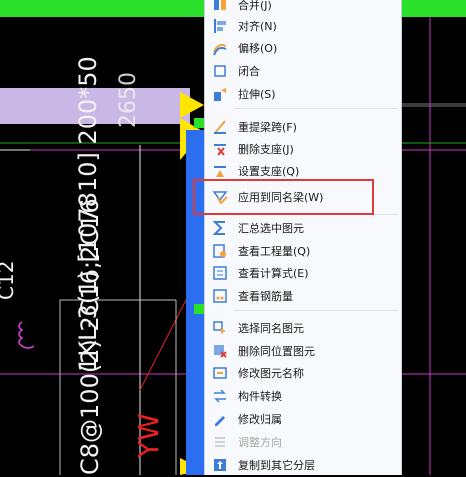 This screenshot has width=466, height=477. What do you see at coordinates (220, 465) in the screenshot?
I see `copy-layer-icon` at bounding box center [220, 465].